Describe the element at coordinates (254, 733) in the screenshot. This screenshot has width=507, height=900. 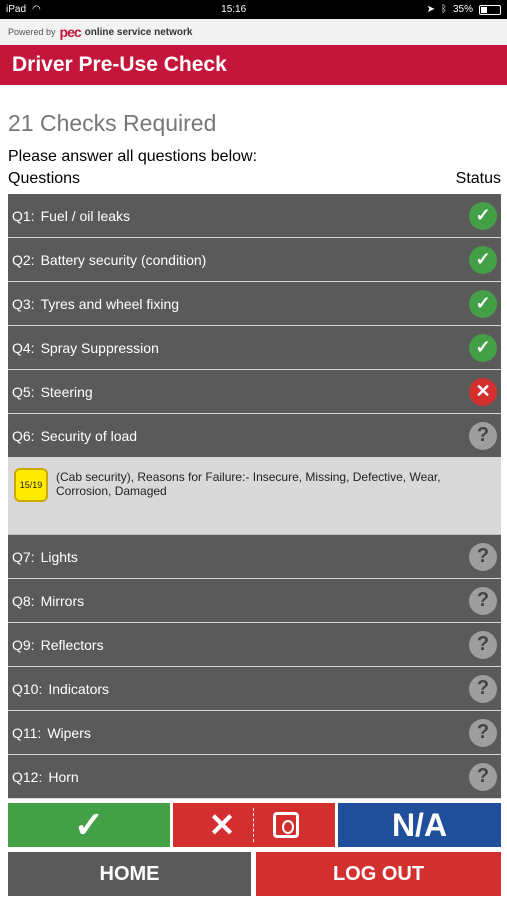
I see `question-row: Q11: Wipers?` at that location.